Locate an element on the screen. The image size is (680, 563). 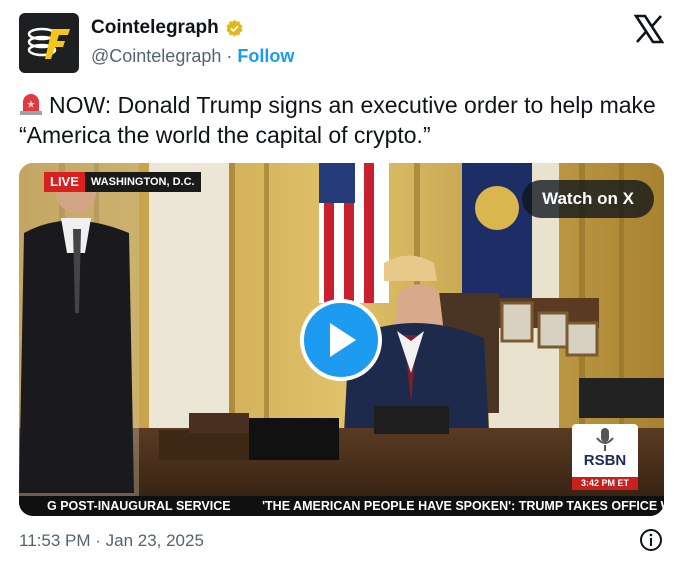
verified-badge-icon is located at coordinates (234, 28).